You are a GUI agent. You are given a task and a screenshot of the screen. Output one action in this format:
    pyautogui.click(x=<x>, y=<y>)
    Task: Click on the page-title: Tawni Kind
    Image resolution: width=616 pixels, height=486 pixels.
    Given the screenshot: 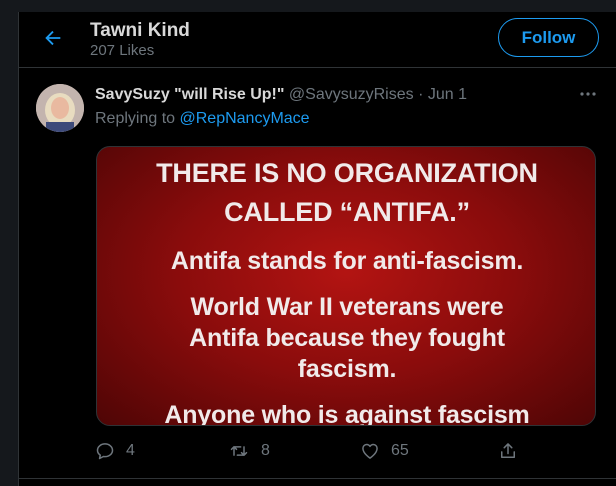 What is the action you would take?
    pyautogui.click(x=140, y=30)
    